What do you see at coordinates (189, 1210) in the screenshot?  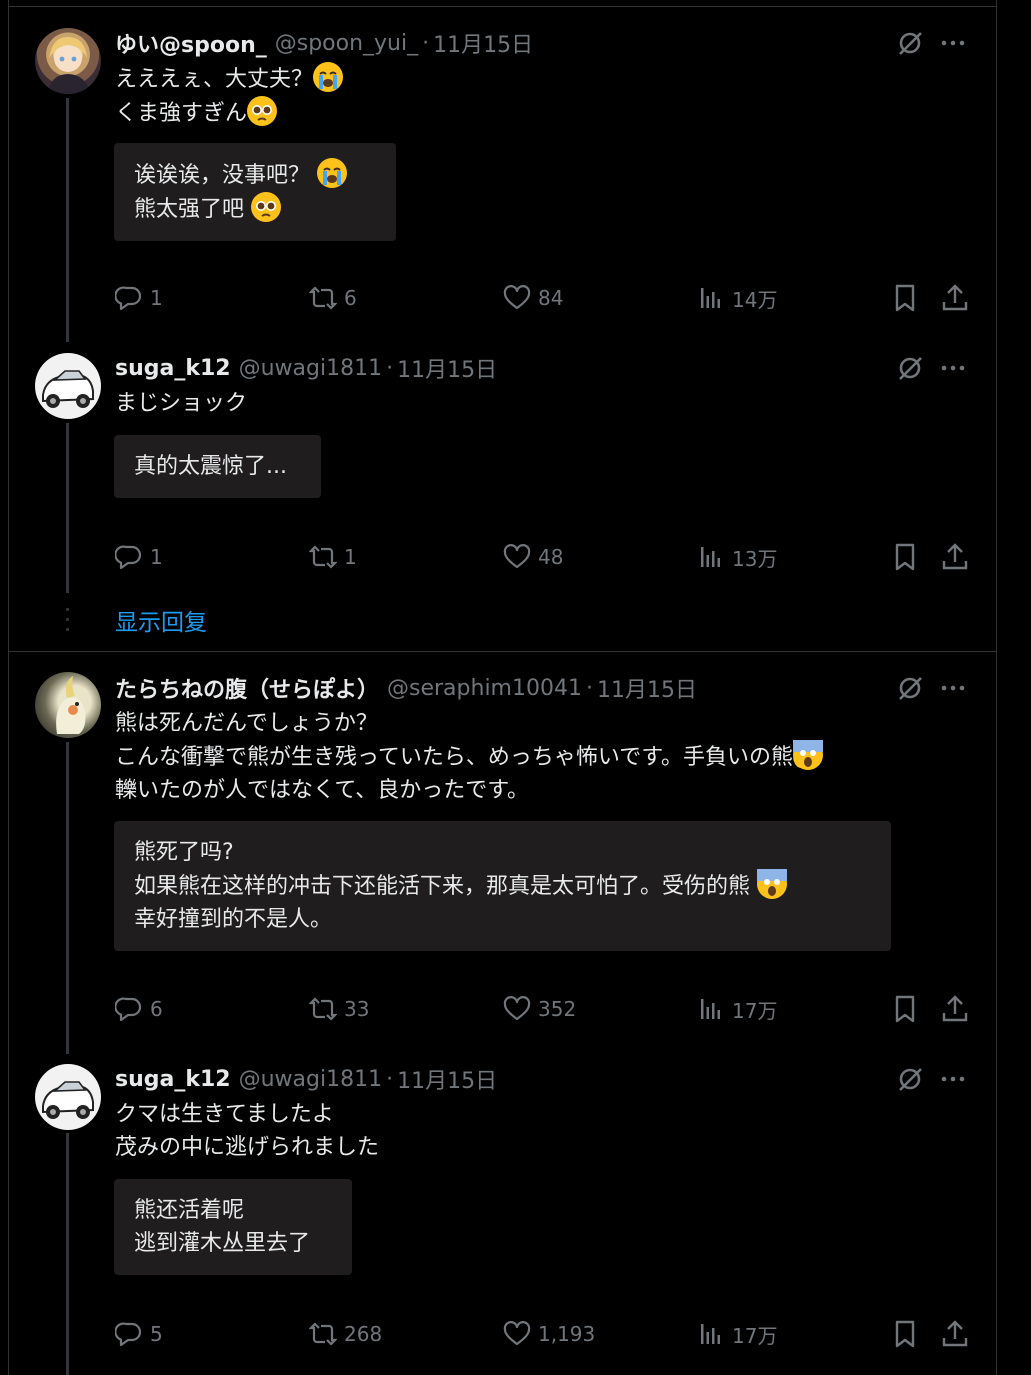 I see `translation-line: 熊还活着呢` at bounding box center [189, 1210].